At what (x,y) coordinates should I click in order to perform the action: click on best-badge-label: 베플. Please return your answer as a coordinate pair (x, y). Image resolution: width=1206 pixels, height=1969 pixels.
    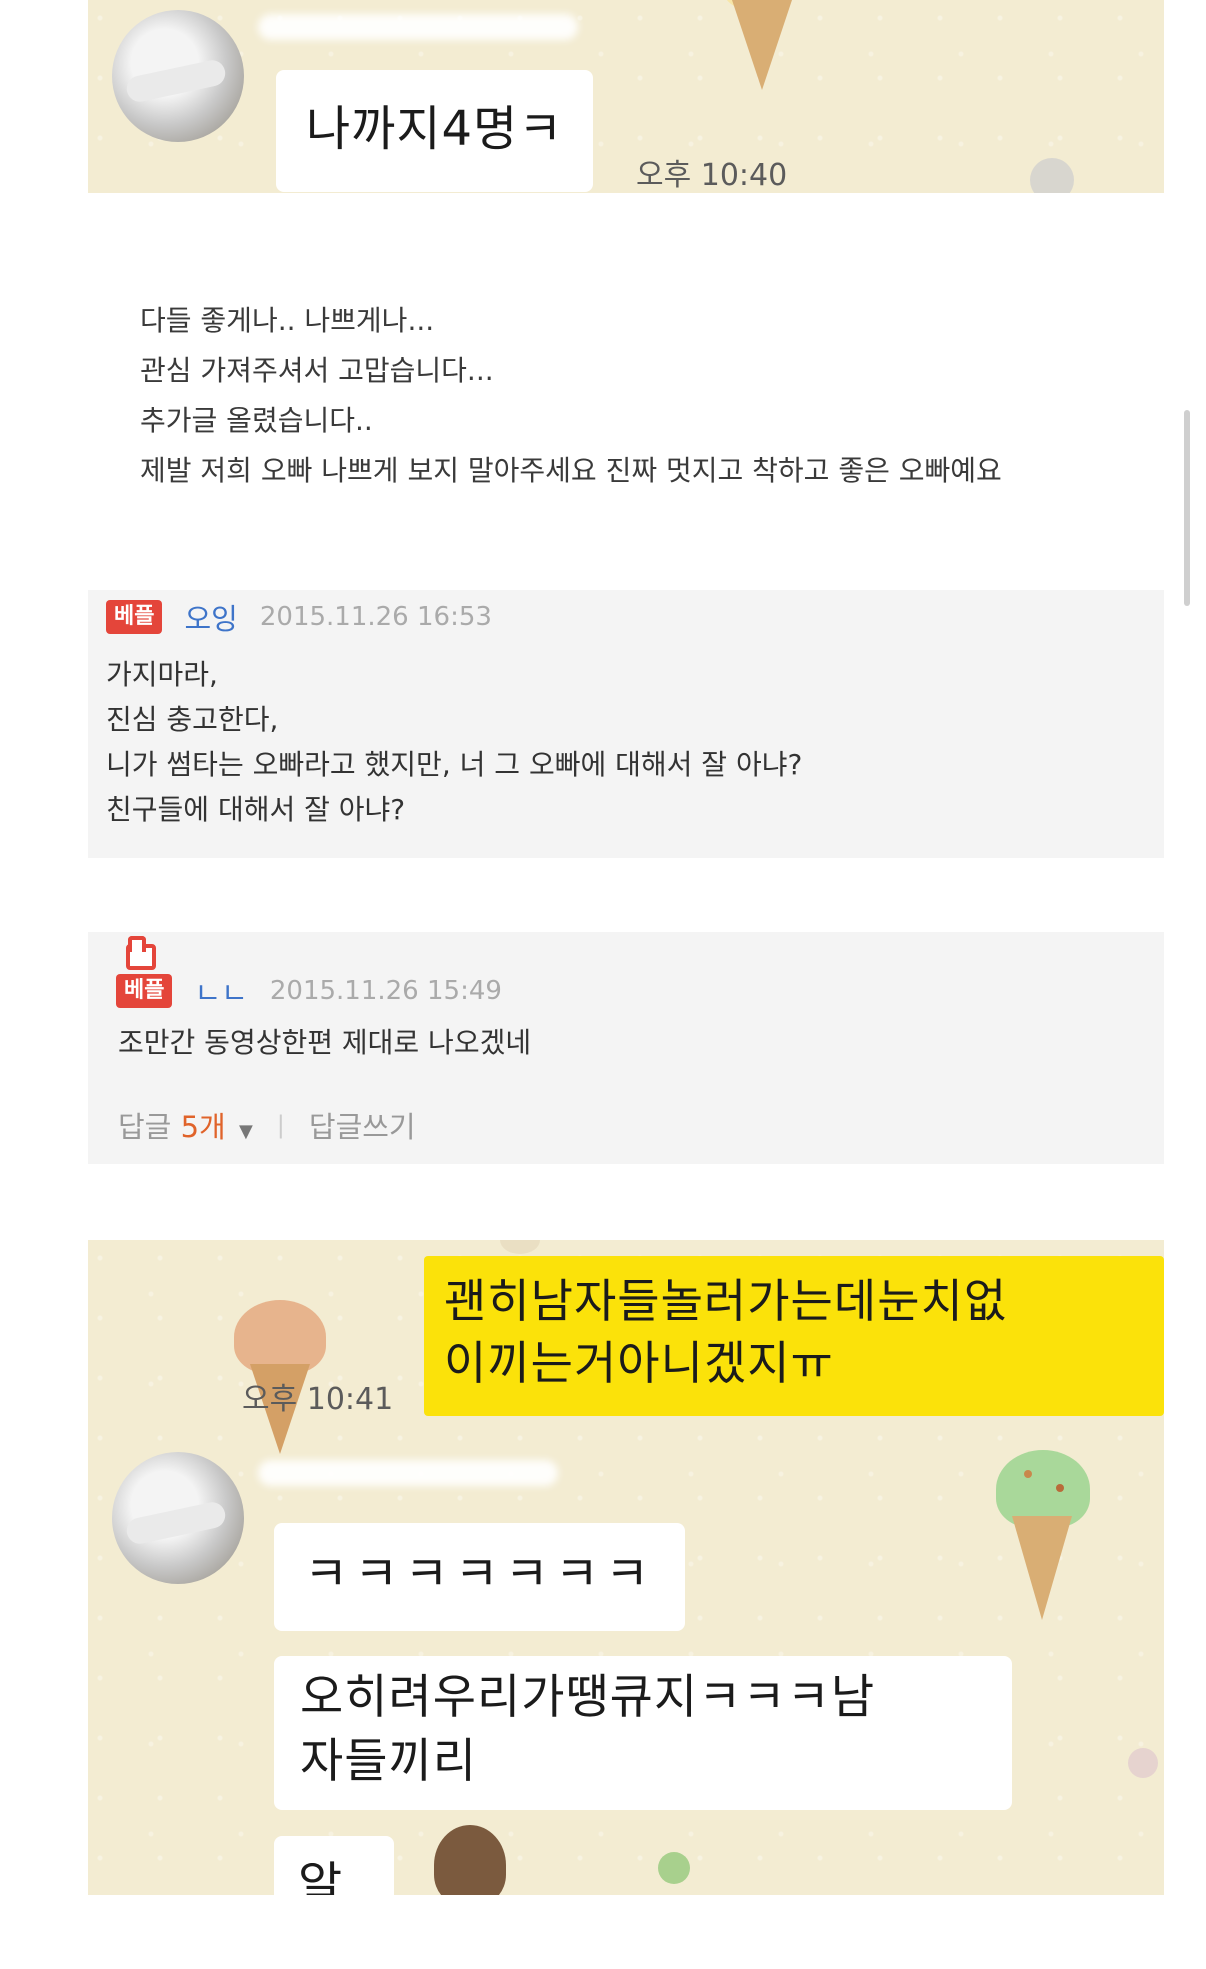
    Looking at the image, I should click on (144, 990).